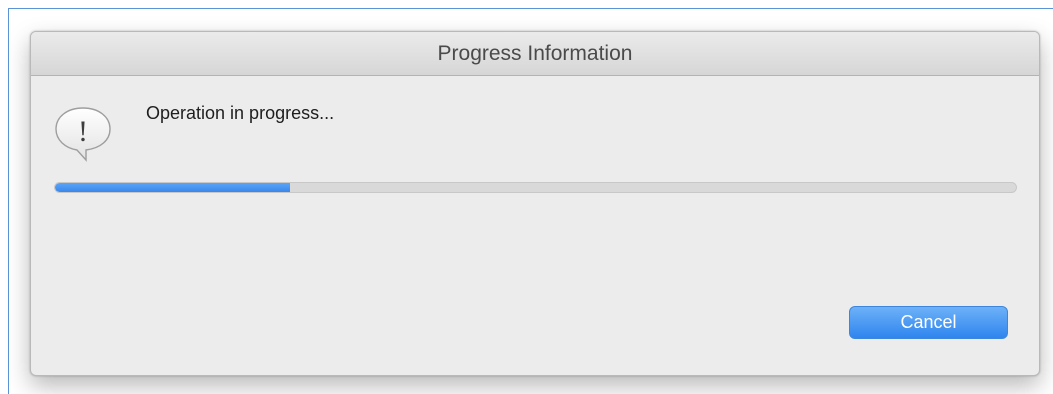 The image size is (1053, 394). Describe the element at coordinates (928, 322) in the screenshot. I see `cancel-button: Cancel` at that location.